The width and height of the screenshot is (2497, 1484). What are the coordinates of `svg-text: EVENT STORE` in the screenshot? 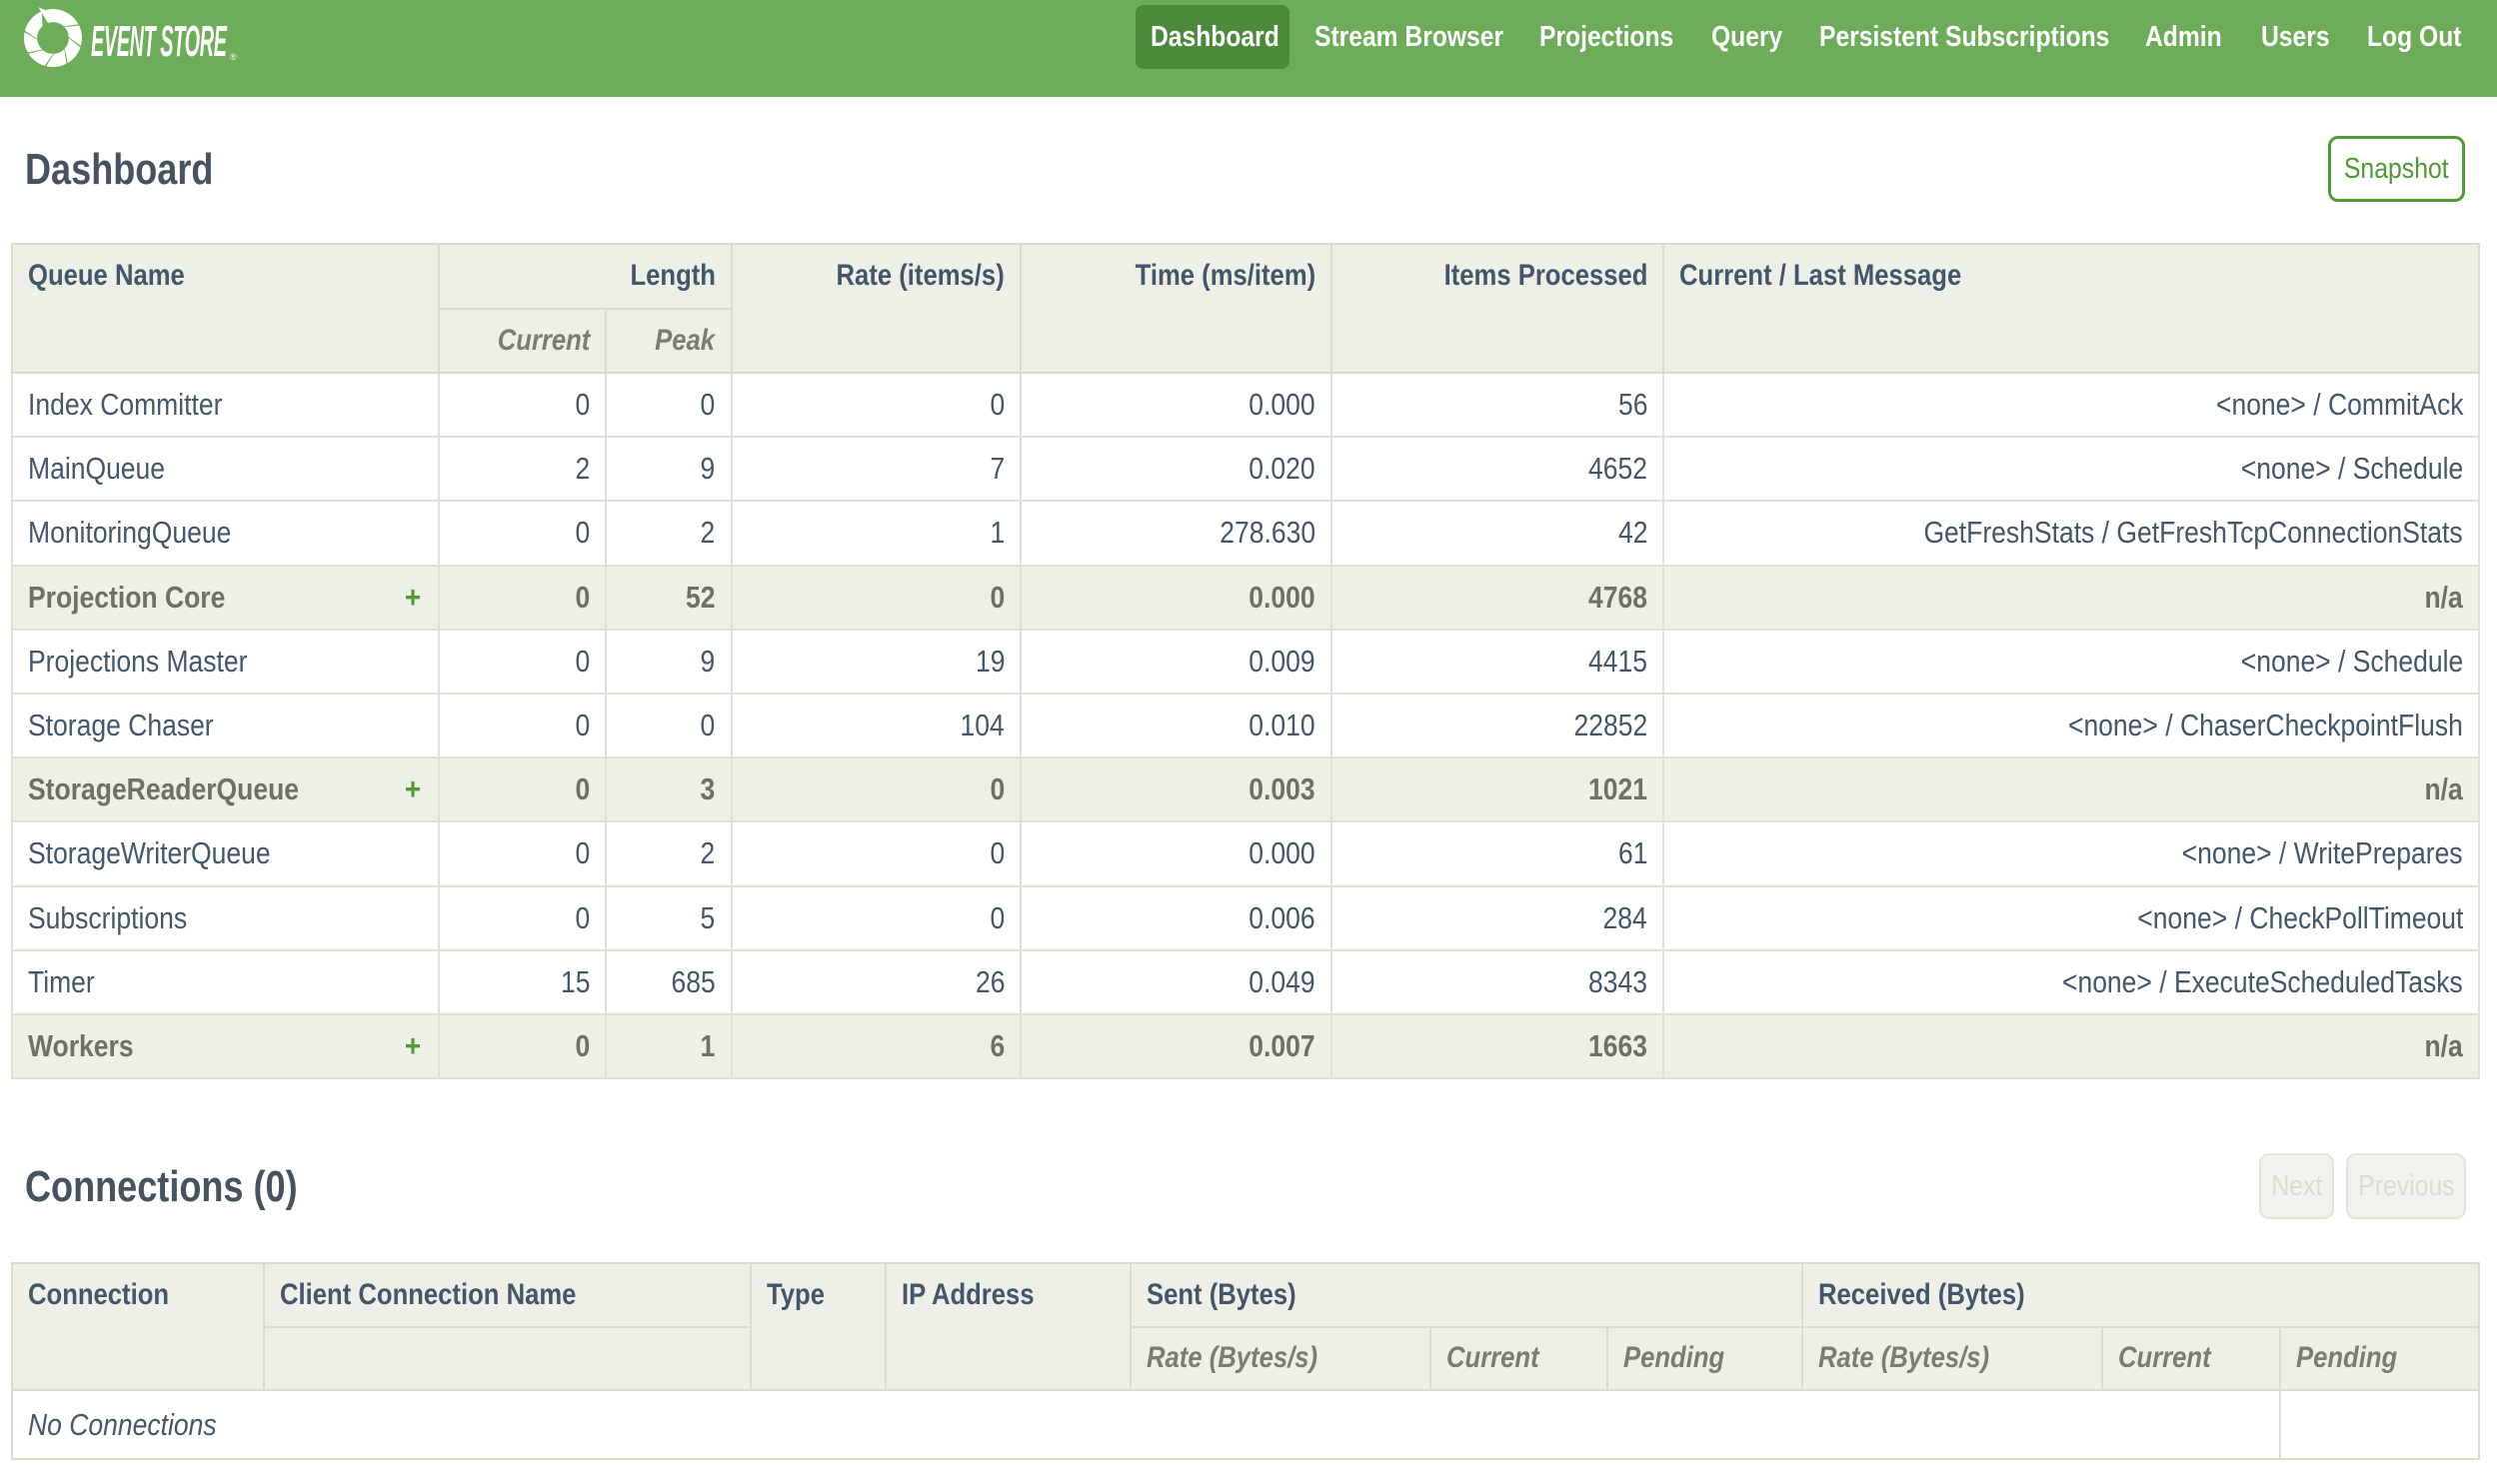 It's located at (159, 41).